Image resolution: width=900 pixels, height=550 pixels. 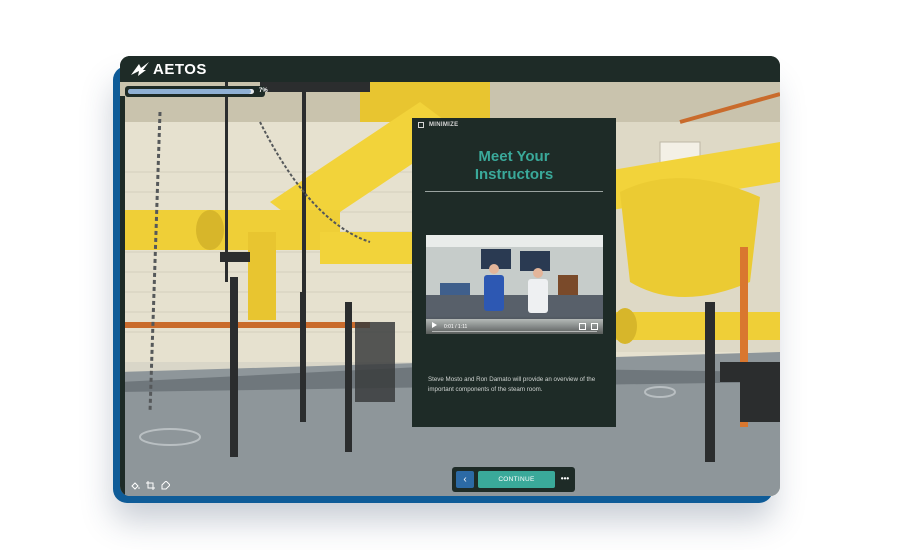 I want to click on chevron-left-icon: ‹, so click(x=465, y=479).